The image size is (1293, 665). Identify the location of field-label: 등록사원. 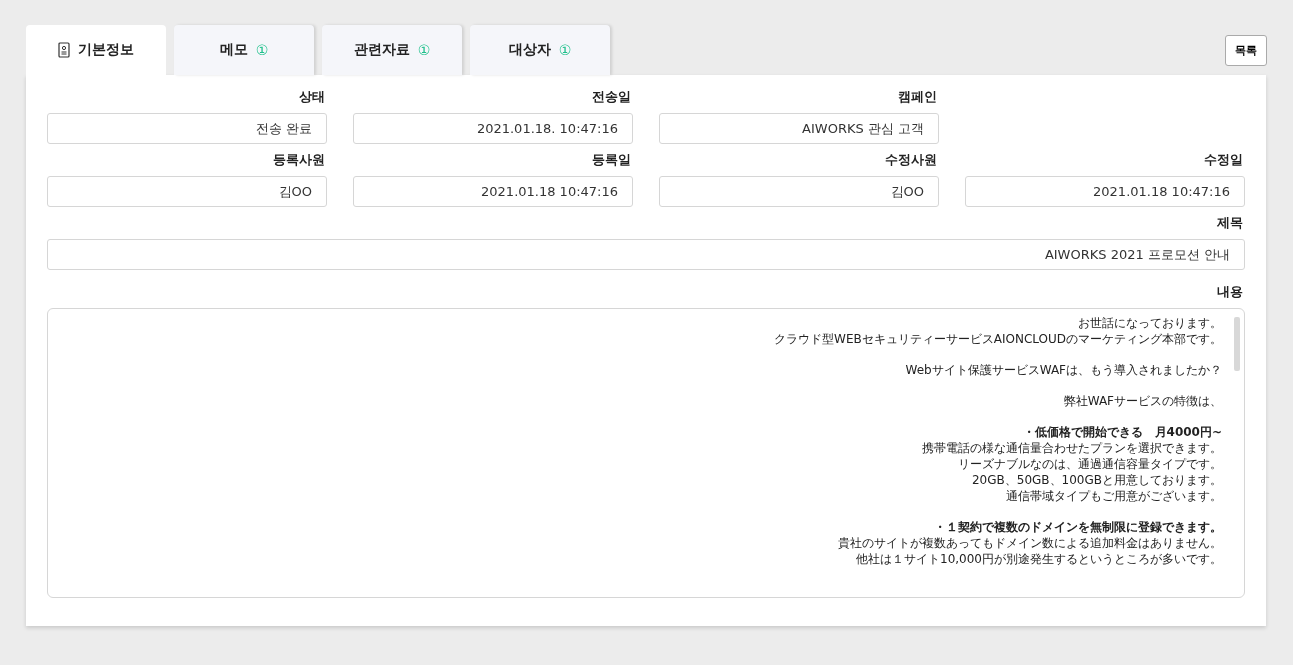
(299, 160).